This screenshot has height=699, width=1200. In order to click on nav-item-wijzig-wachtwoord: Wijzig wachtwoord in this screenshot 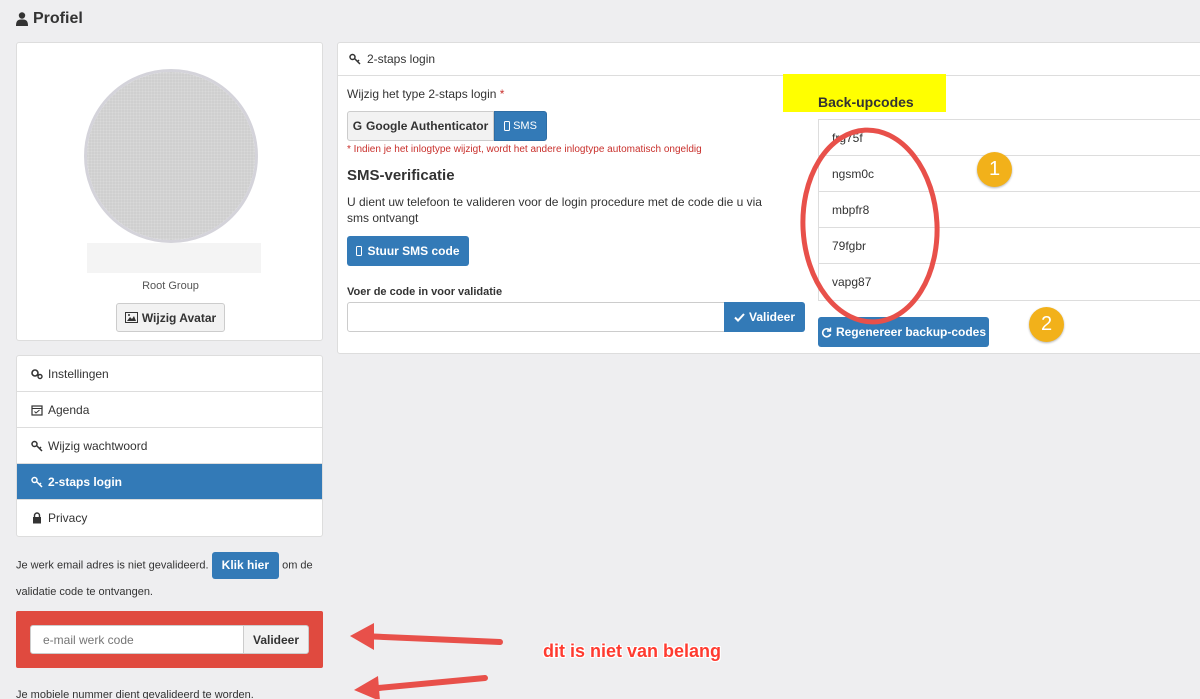, I will do `click(169, 446)`.